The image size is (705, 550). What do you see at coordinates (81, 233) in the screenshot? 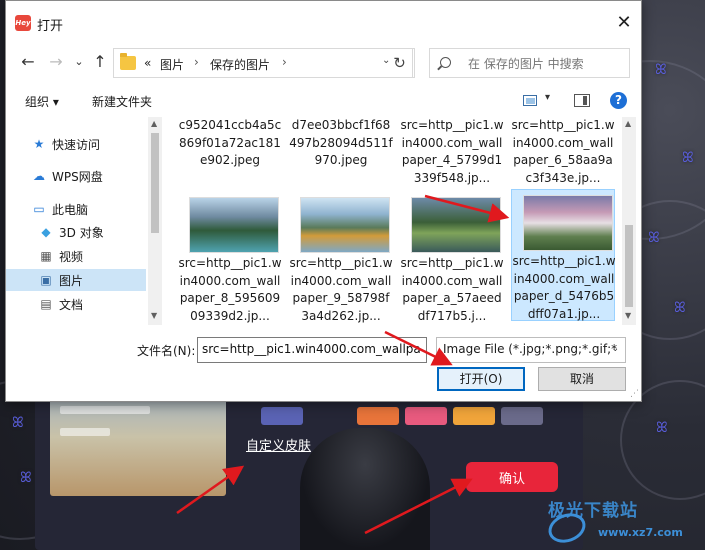
I see `sidebar-item-label: 3D 对象` at bounding box center [81, 233].